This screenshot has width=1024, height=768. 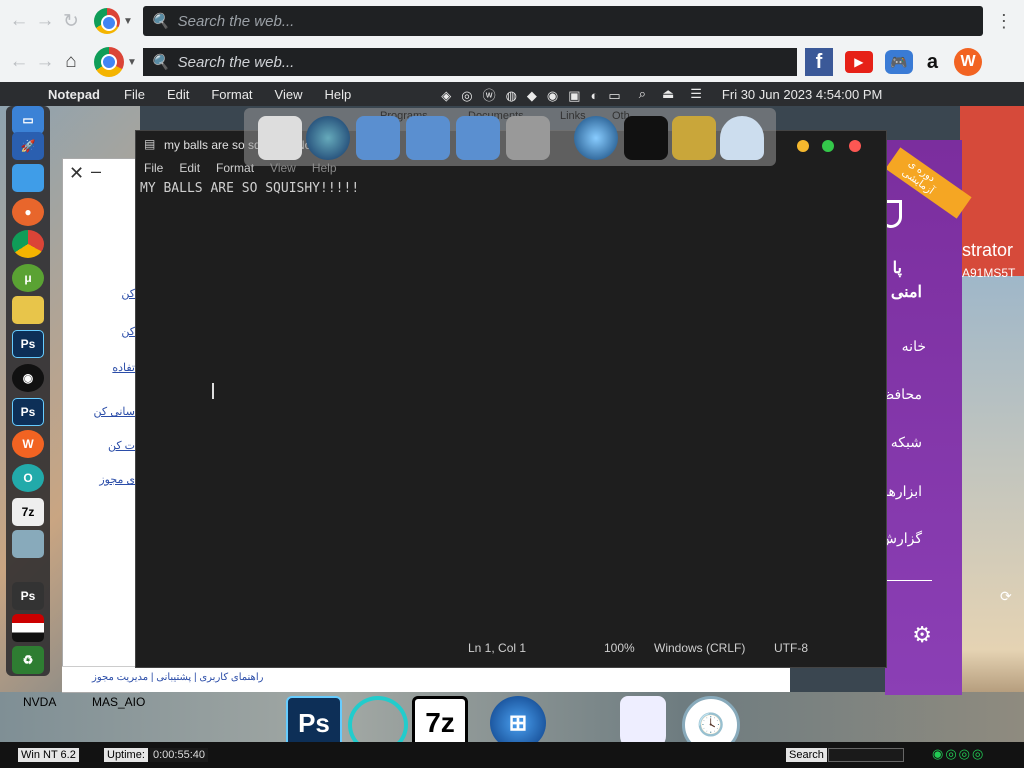 I want to click on nav-item-protection: محافظ, so click(x=901, y=394).